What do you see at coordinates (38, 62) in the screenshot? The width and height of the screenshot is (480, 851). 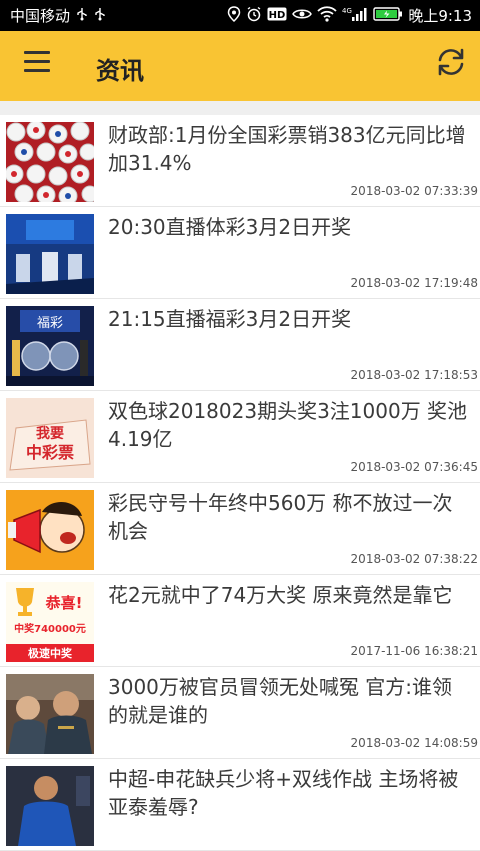 I see `menu-icon` at bounding box center [38, 62].